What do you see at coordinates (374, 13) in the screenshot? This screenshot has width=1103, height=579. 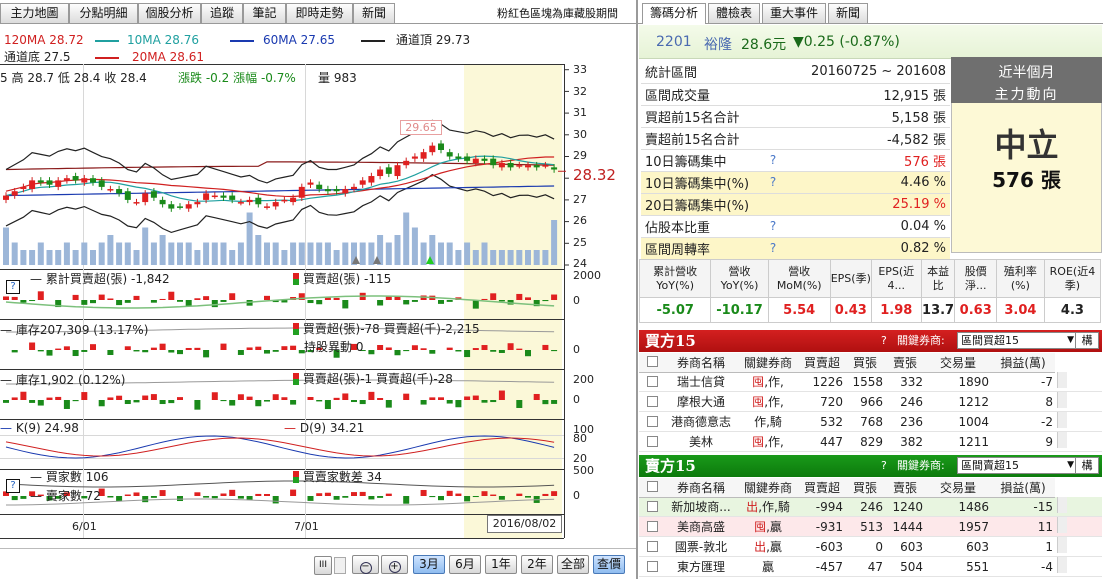 I see `tab-news: 新聞` at bounding box center [374, 13].